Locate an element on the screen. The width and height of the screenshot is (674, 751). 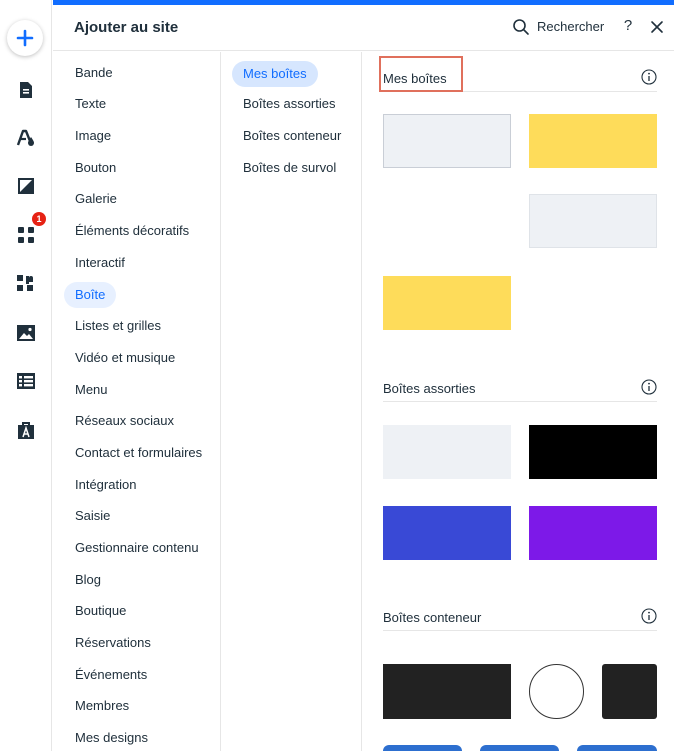
add-elements-button is located at coordinates (25, 38).